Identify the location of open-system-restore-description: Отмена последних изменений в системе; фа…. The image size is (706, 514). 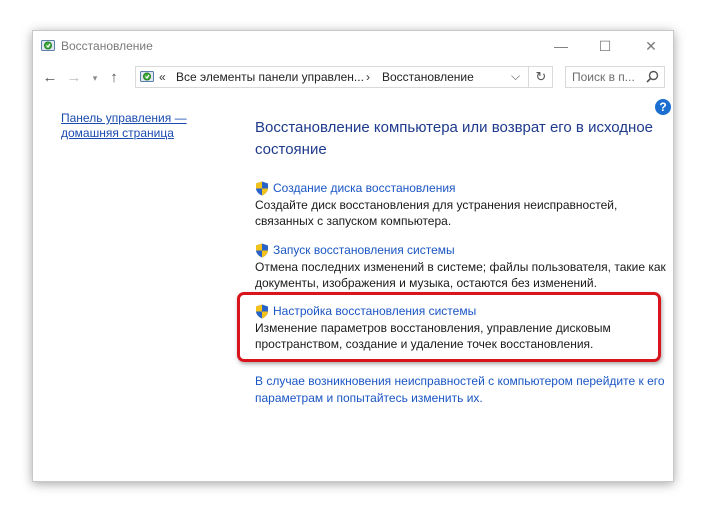
(460, 275).